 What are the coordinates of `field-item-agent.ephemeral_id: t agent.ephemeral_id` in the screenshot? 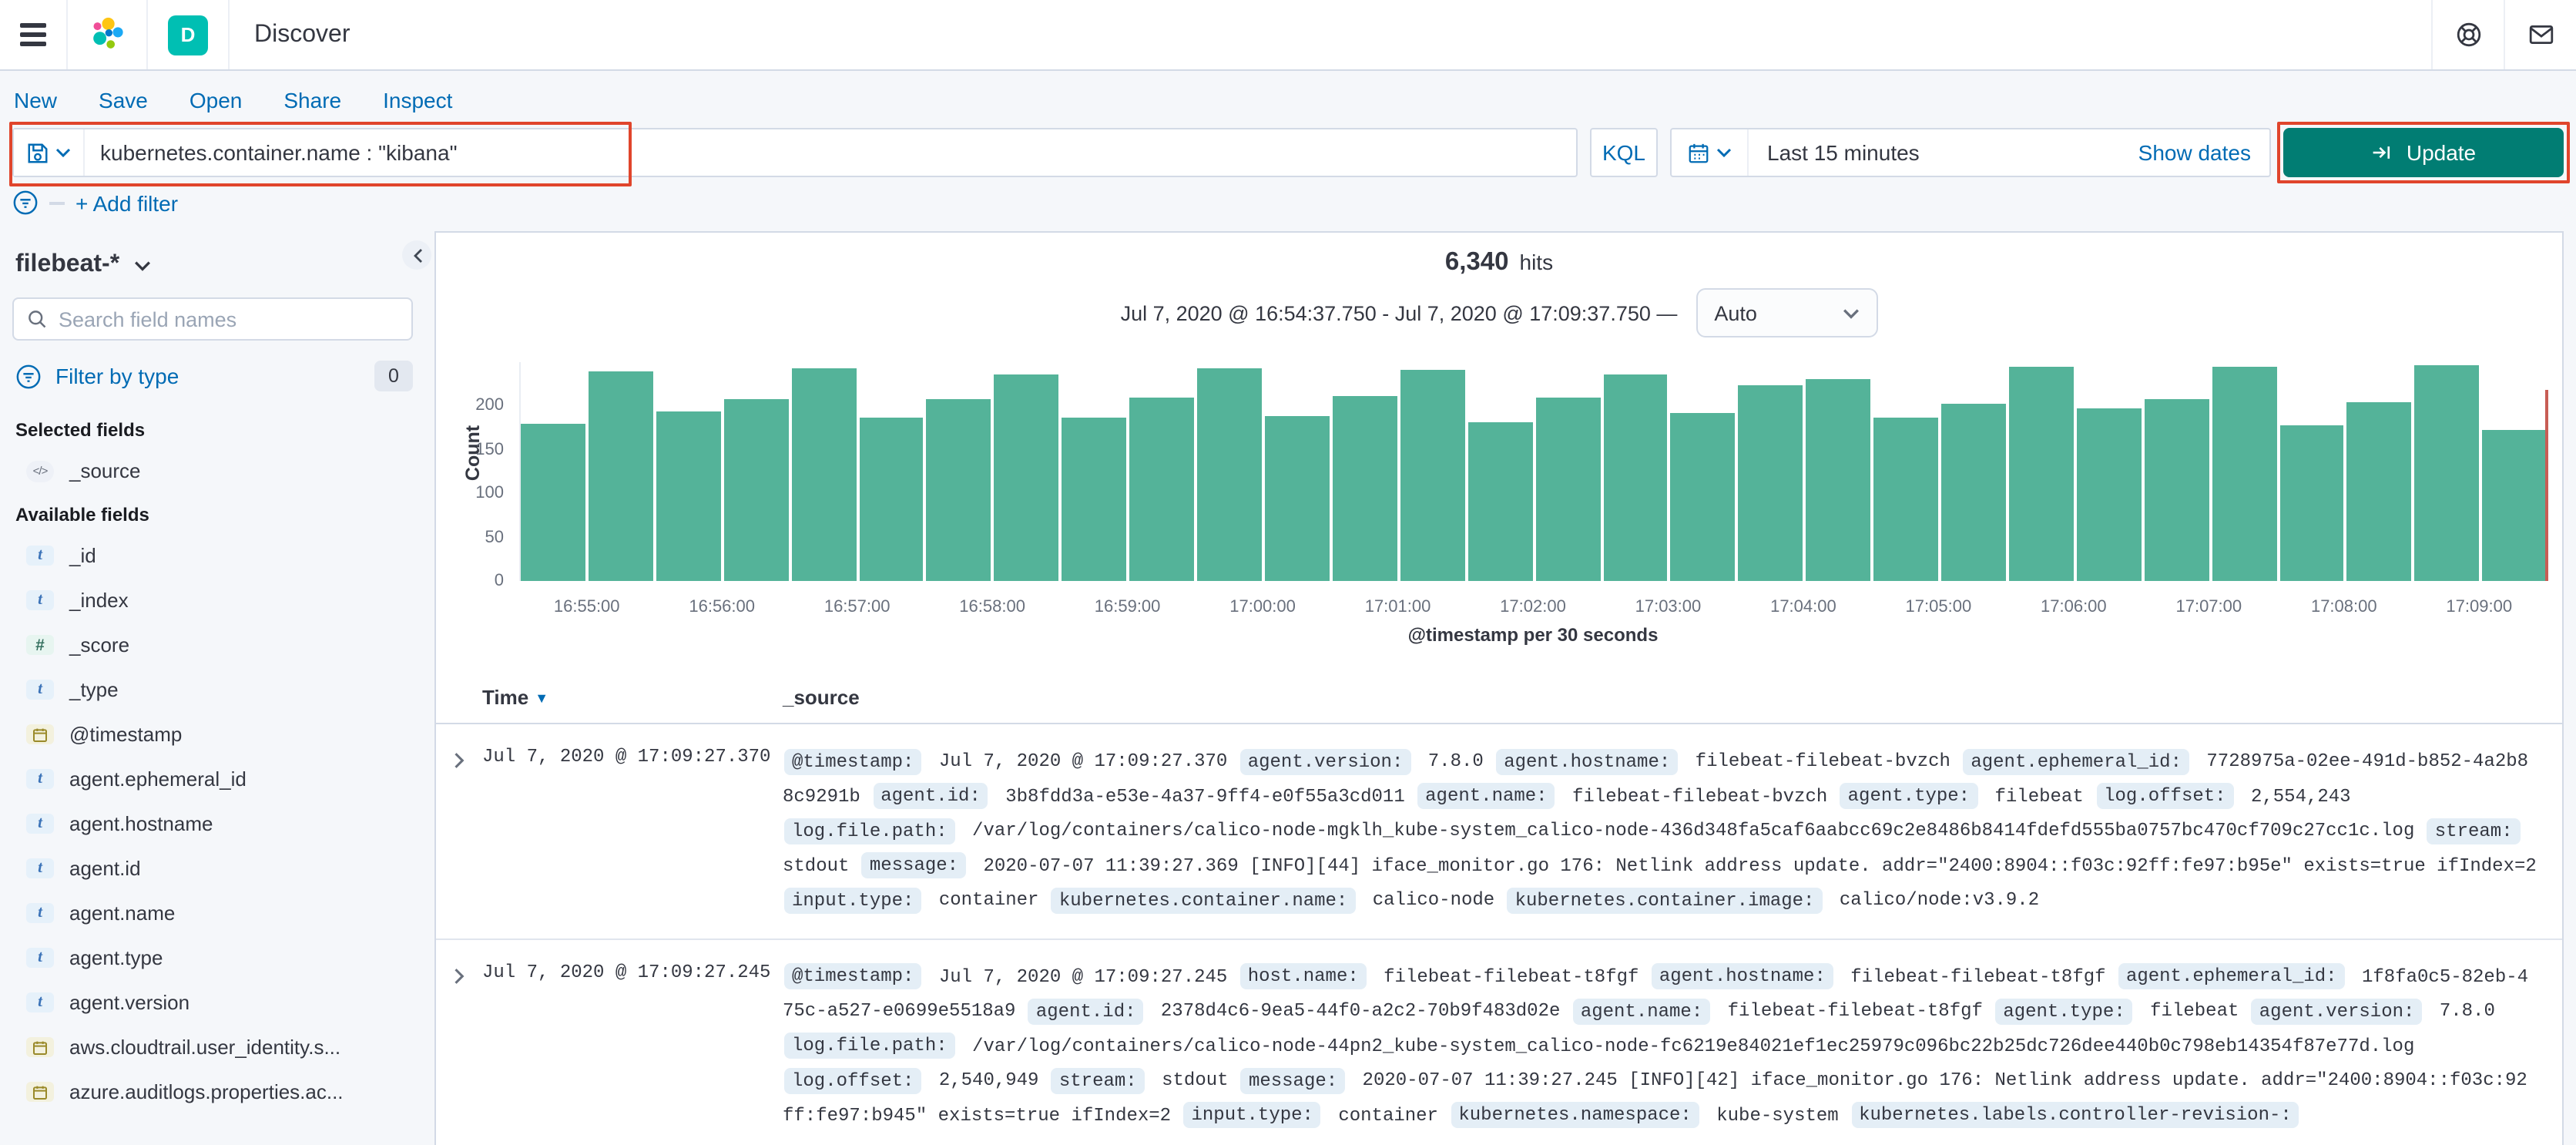 It's located at (212, 779).